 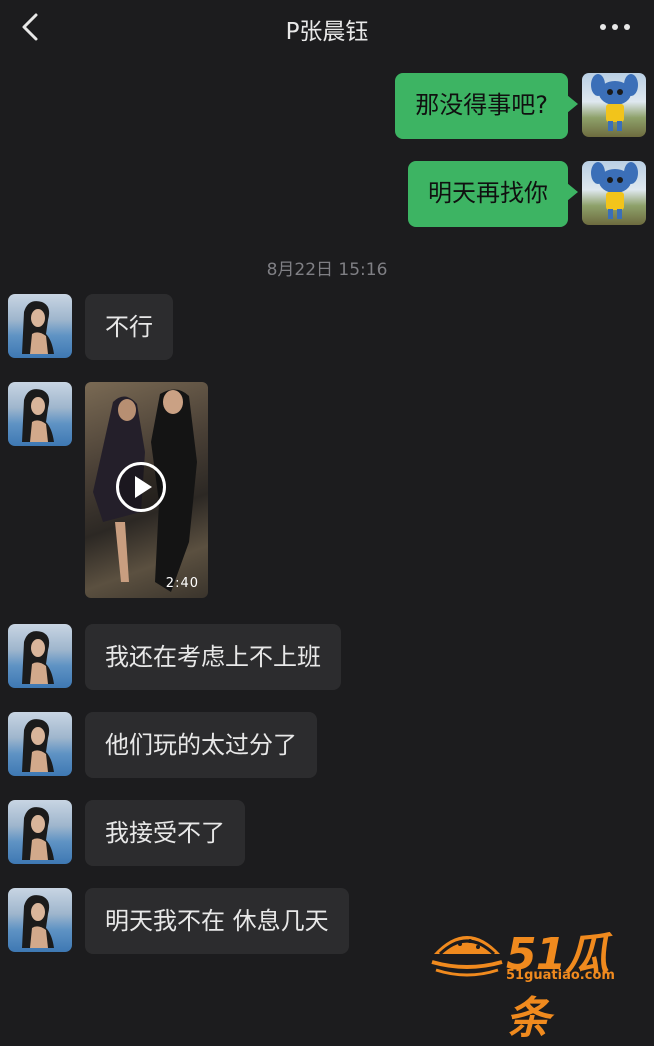 I want to click on chat-header: P张晨钰, so click(x=327, y=29).